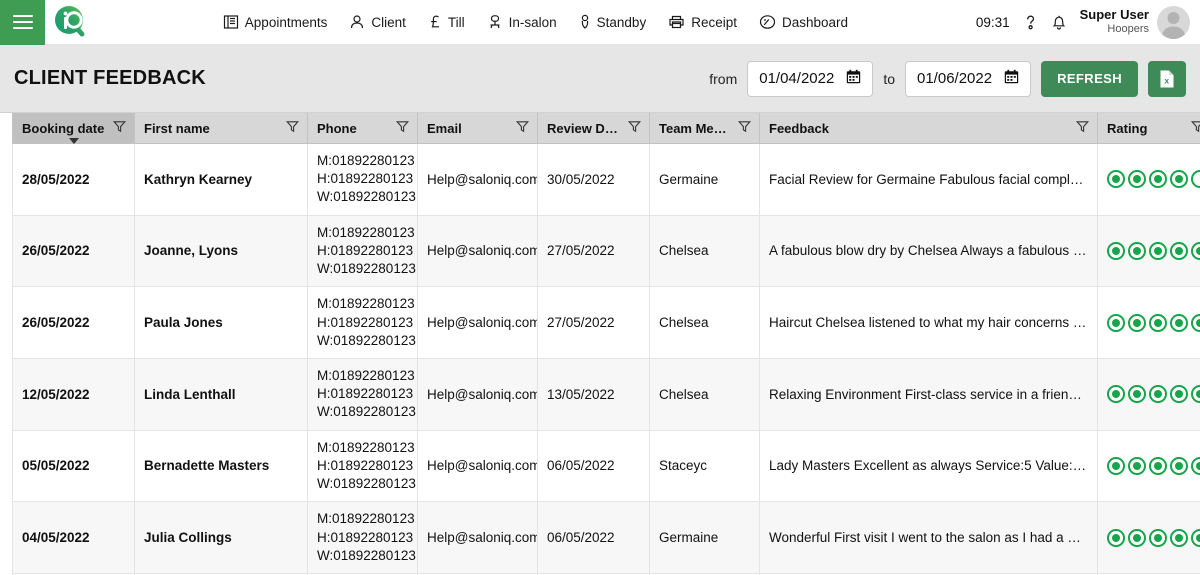 The width and height of the screenshot is (1200, 575). I want to click on column-header-booking-date: Booking date, so click(73, 128).